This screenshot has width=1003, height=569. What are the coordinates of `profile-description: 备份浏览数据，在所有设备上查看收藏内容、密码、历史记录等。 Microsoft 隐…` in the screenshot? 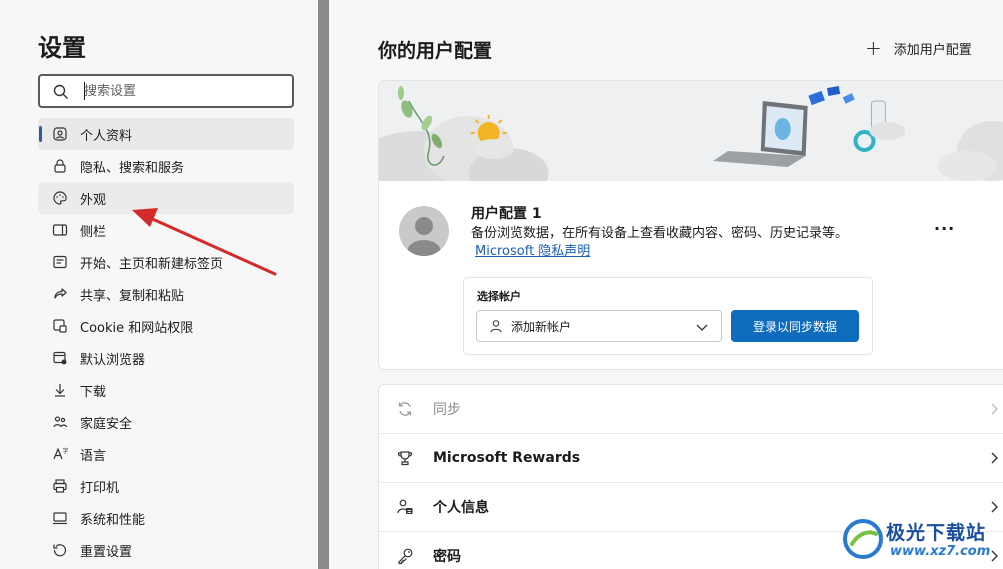 It's located at (666, 243).